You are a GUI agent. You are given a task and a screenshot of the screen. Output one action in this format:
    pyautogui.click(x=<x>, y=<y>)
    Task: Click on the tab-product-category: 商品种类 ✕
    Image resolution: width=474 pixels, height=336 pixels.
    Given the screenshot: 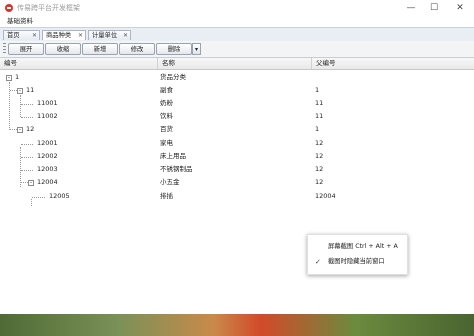 What is the action you would take?
    pyautogui.click(x=64, y=35)
    